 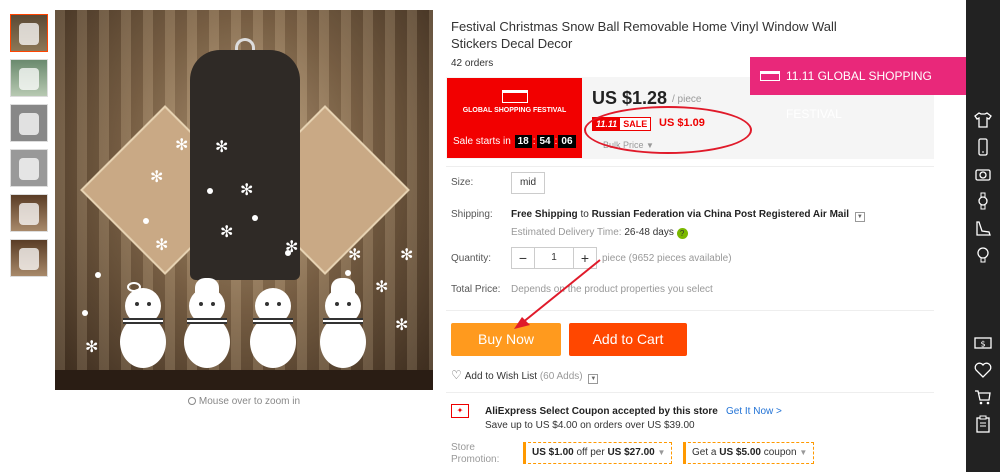 What do you see at coordinates (191, 401) in the screenshot?
I see `magnifier-icon` at bounding box center [191, 401].